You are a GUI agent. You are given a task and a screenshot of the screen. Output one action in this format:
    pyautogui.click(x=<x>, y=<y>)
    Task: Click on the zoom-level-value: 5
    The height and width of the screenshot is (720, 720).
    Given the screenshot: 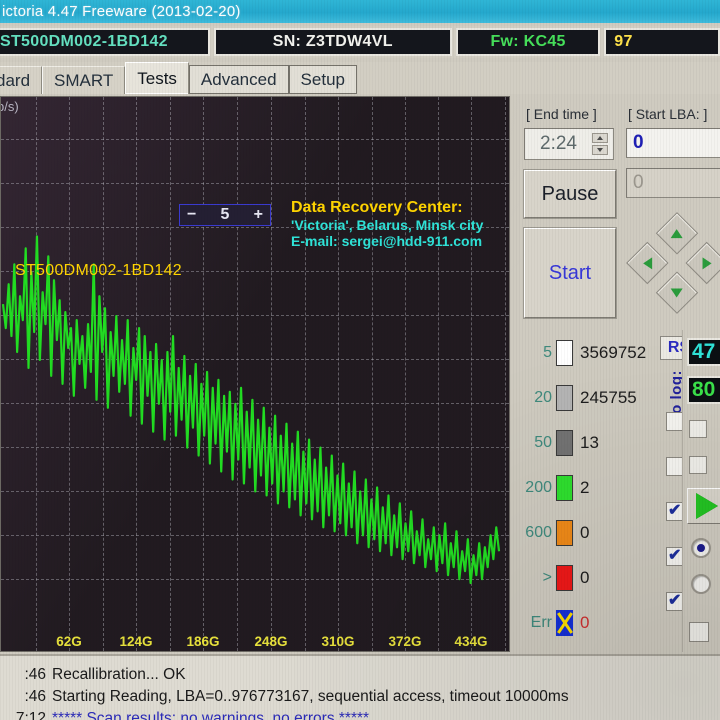 What is the action you would take?
    pyautogui.click(x=225, y=214)
    